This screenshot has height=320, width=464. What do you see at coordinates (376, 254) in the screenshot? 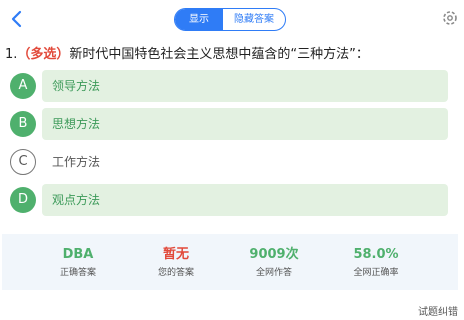
I see `stat-value: 58.0%` at bounding box center [376, 254].